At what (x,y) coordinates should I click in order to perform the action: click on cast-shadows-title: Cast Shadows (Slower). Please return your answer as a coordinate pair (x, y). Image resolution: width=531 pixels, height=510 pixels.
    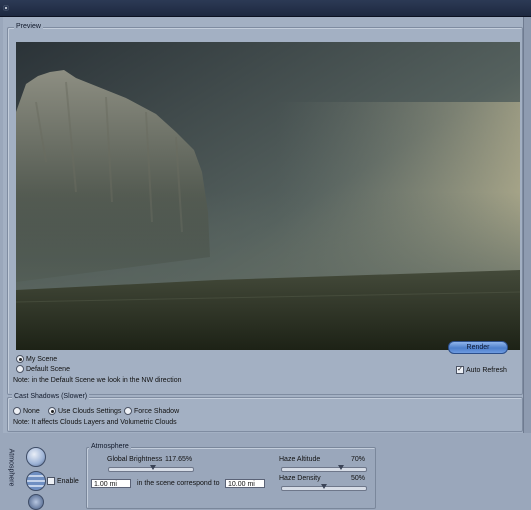
    Looking at the image, I should click on (51, 396).